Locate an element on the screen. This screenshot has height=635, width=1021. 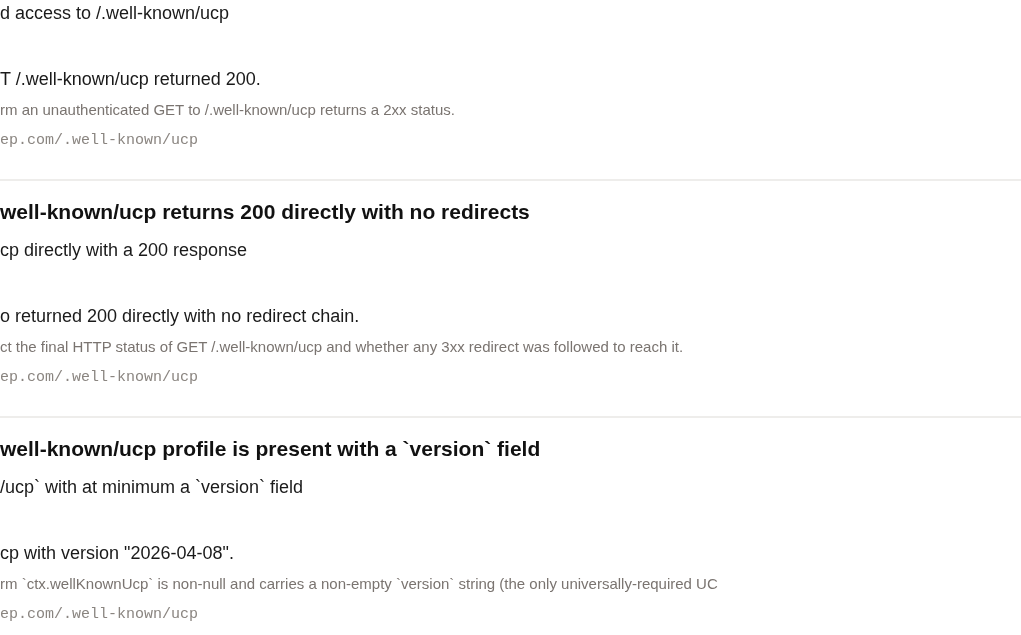
check-subtitle: /ucp` with at minimum a `version` field is located at coordinates (152, 487).